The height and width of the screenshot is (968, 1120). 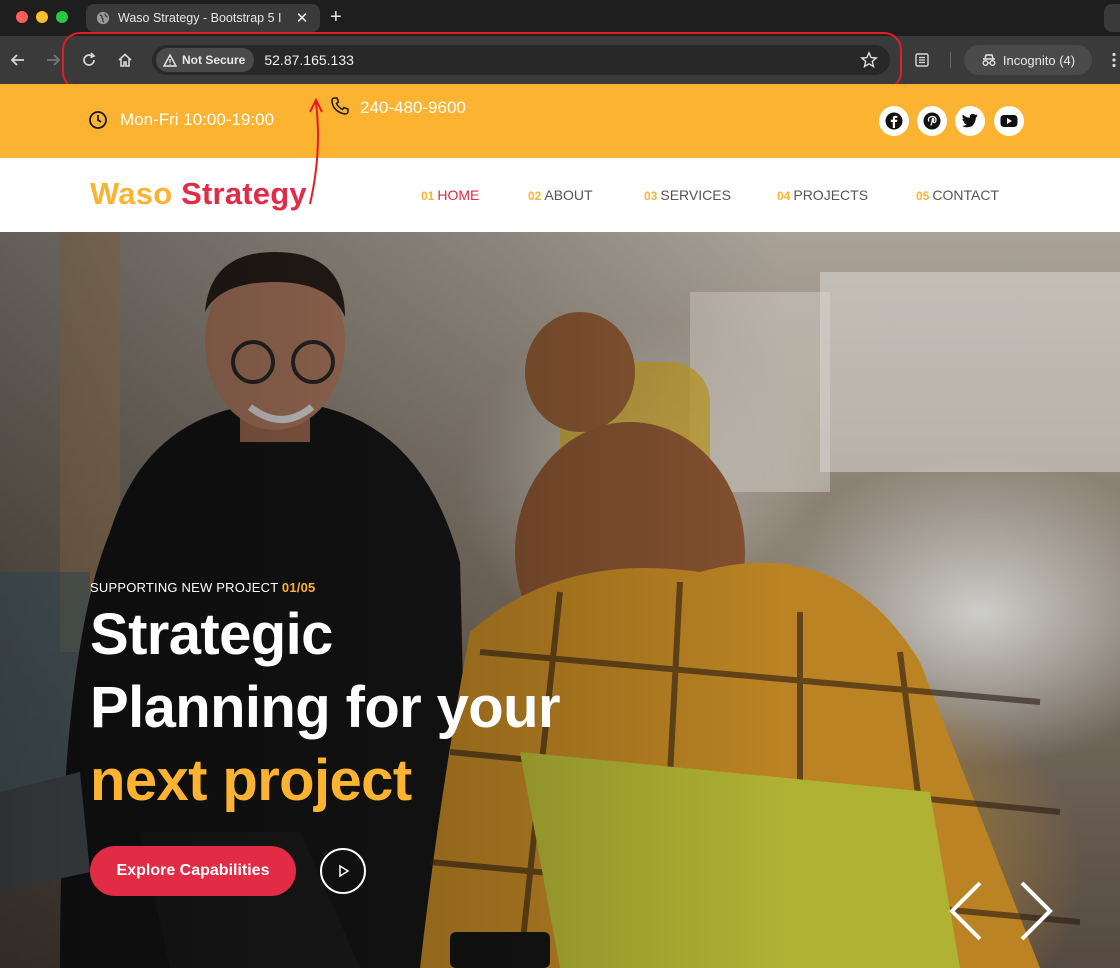 I want to click on globe-icon, so click(x=103, y=18).